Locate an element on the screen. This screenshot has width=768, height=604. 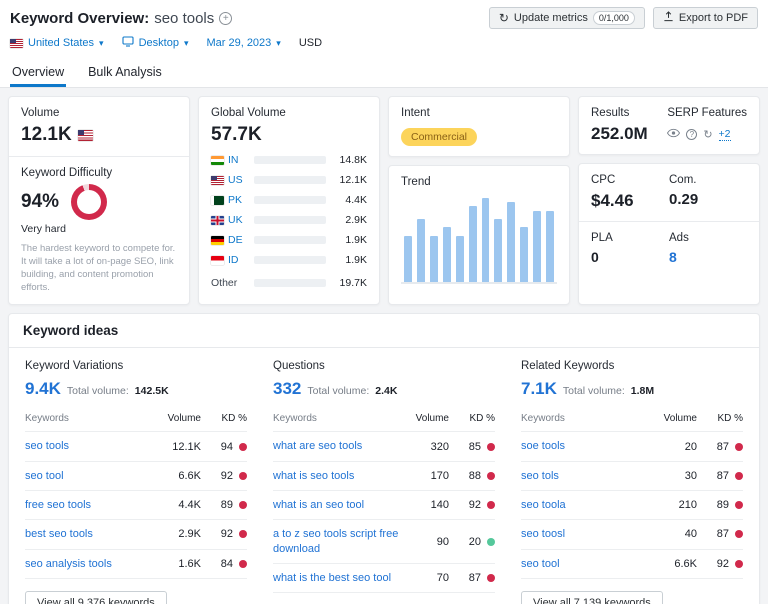
table-row: seo toola 210 89 is located at coordinates (632, 506).